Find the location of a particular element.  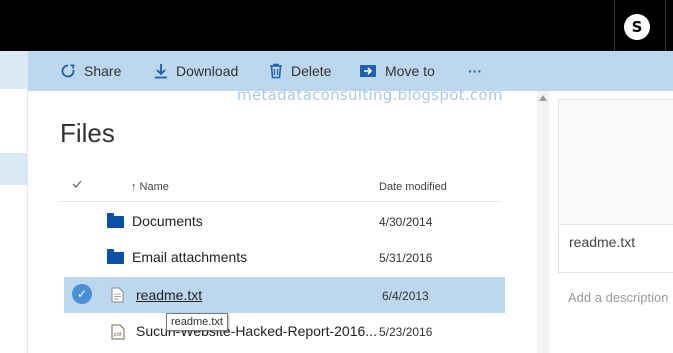

share-label: Share is located at coordinates (103, 71).